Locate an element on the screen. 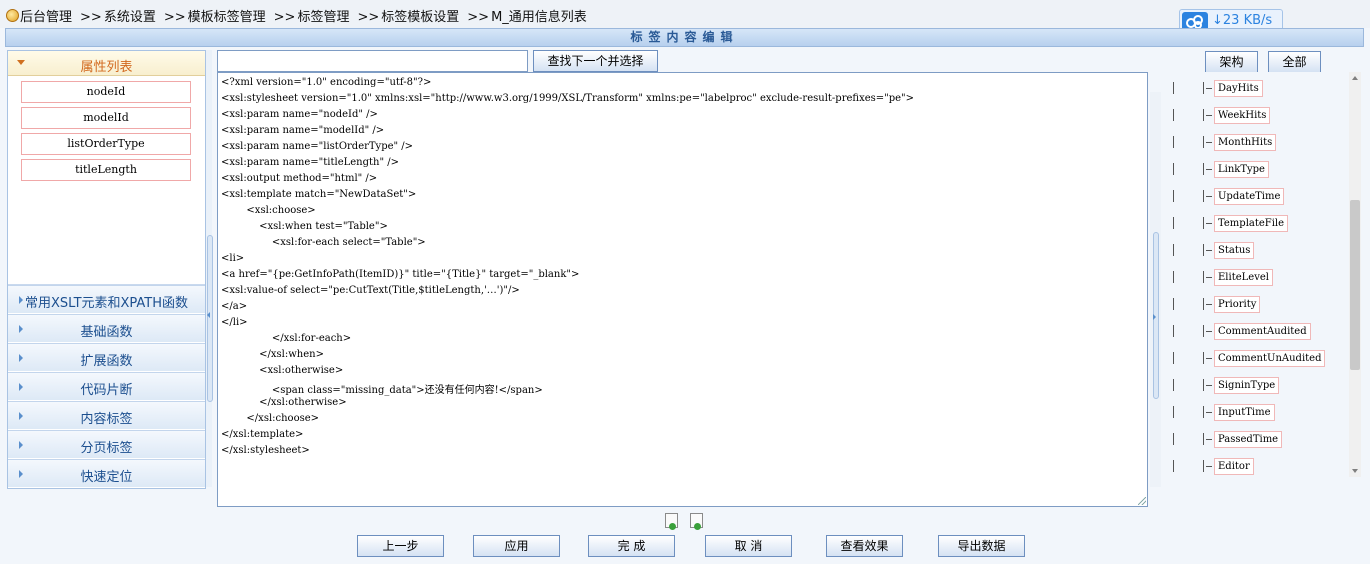 The image size is (1370, 564). apply-button: 应用 is located at coordinates (516, 546).